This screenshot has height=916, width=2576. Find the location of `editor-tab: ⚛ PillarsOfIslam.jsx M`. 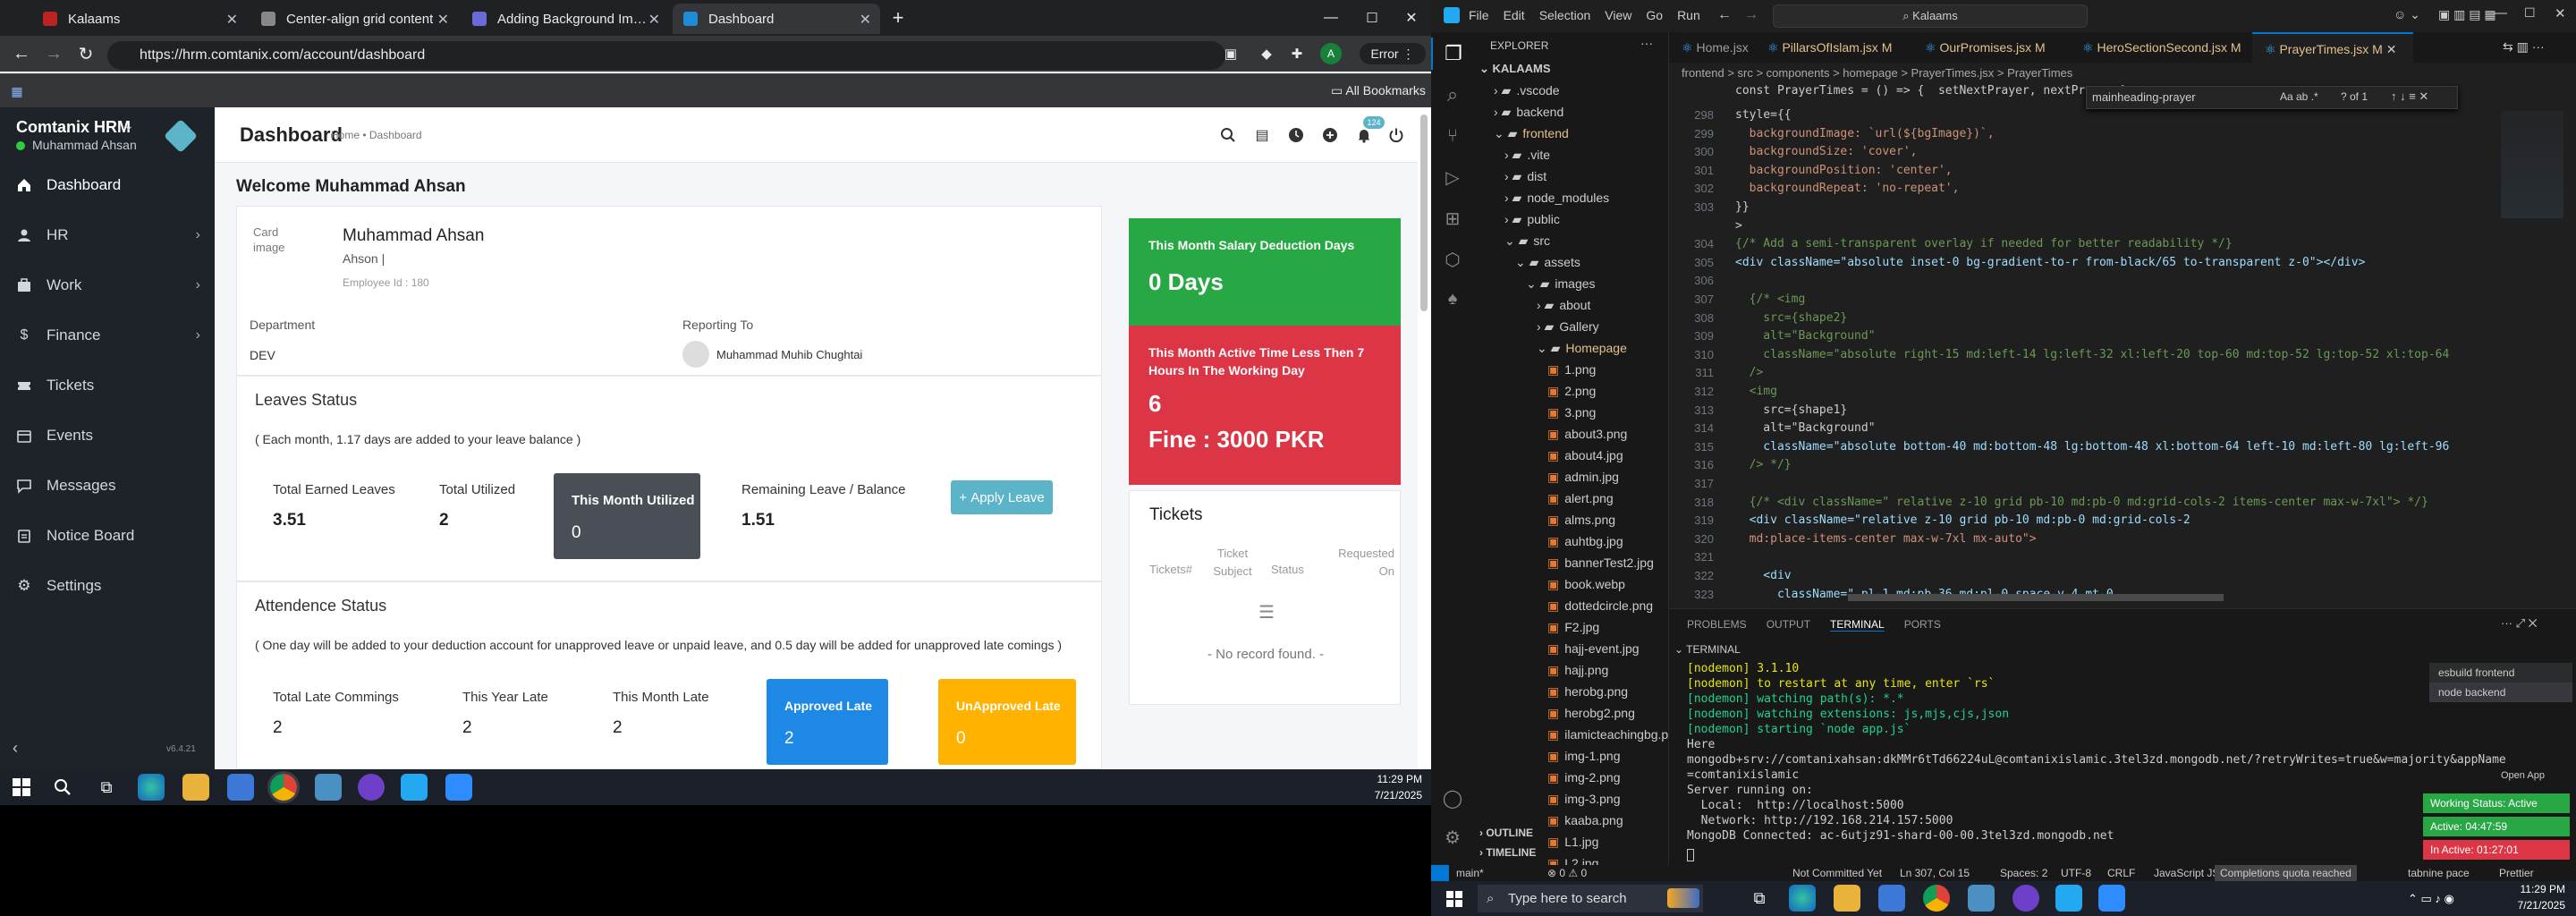

editor-tab: ⚛ PillarsOfIslam.jsx M is located at coordinates (1832, 47).